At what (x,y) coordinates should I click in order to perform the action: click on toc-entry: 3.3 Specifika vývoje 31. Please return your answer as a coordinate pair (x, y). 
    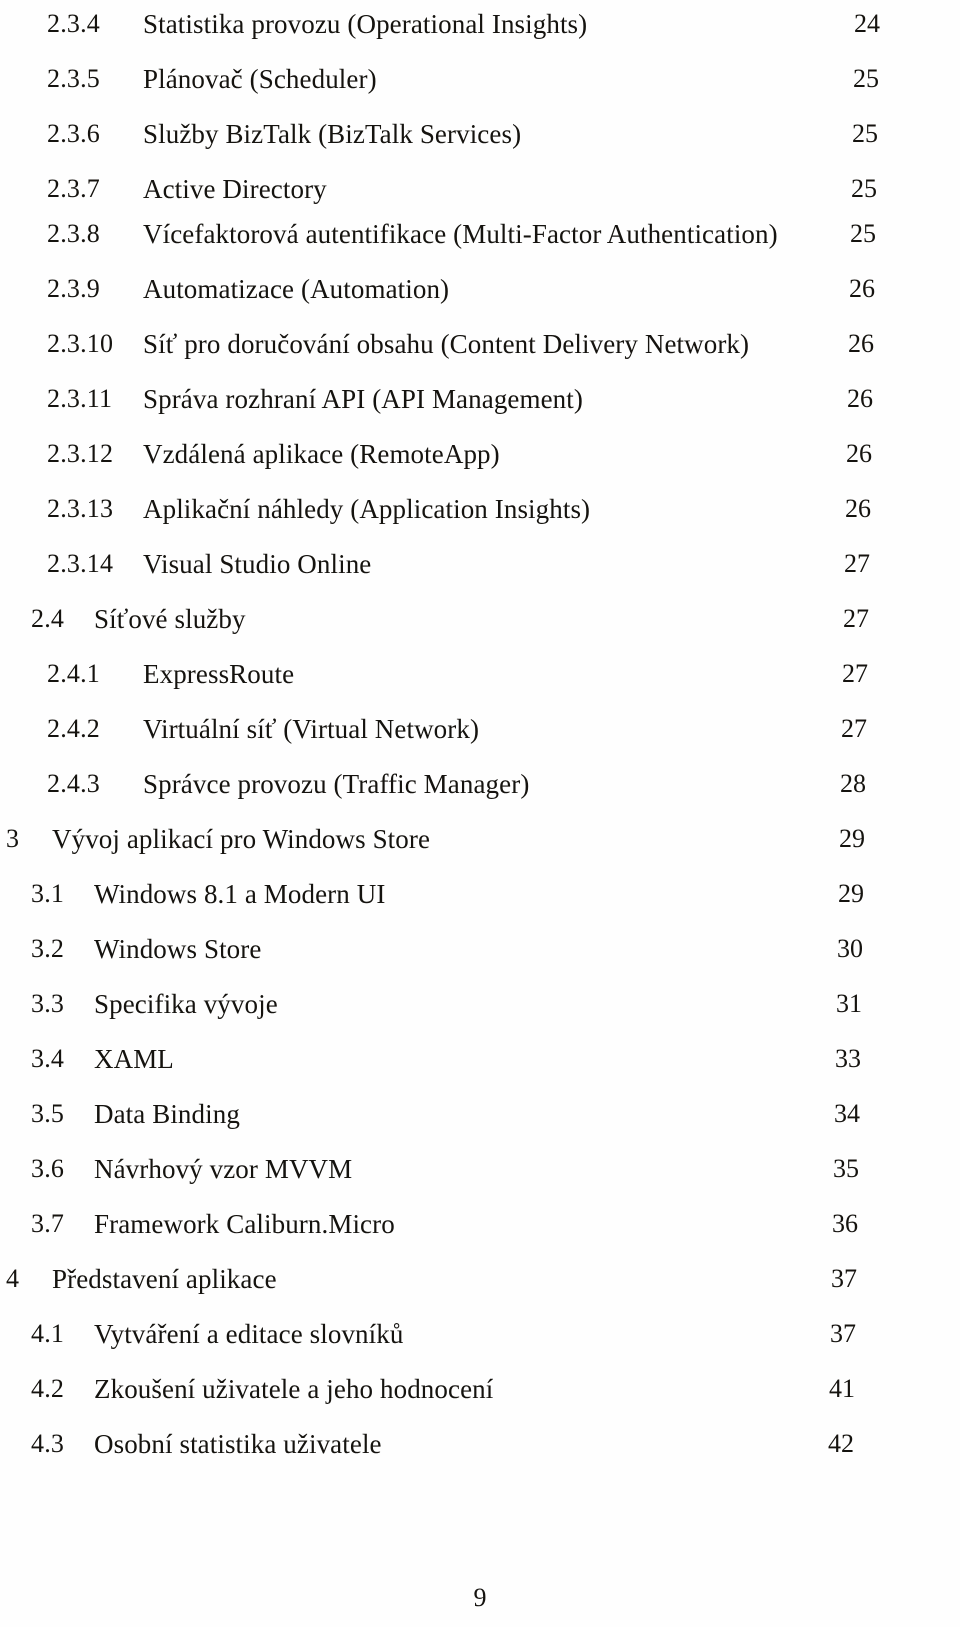
    Looking at the image, I should click on (480, 1004).